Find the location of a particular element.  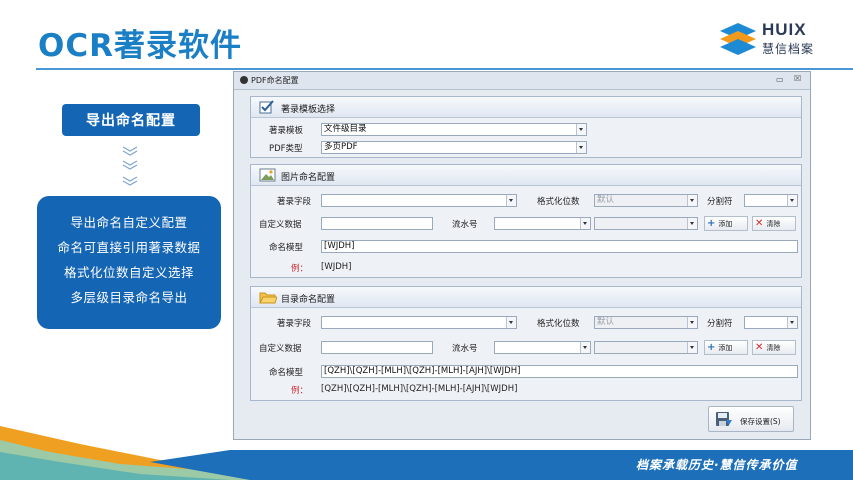

check-icon is located at coordinates (266, 107).